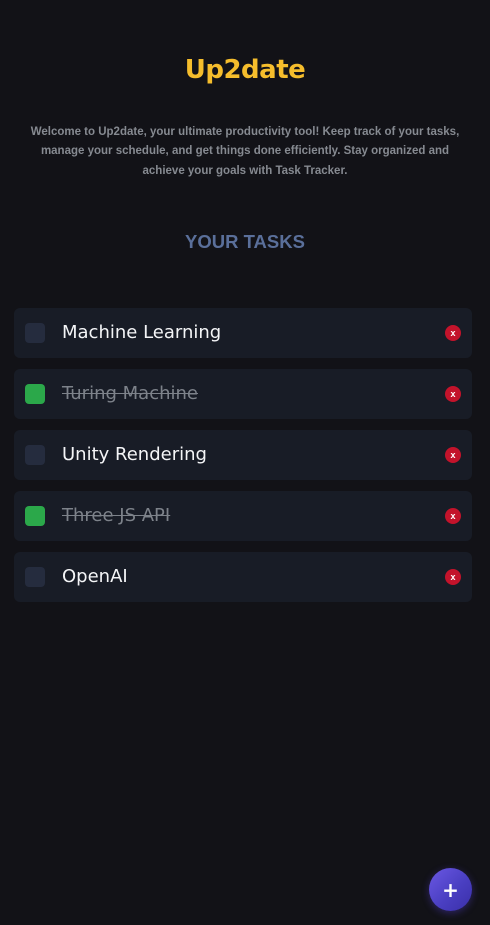 This screenshot has height=925, width=490. Describe the element at coordinates (243, 455) in the screenshot. I see `task-item: Unity Rendering x` at that location.